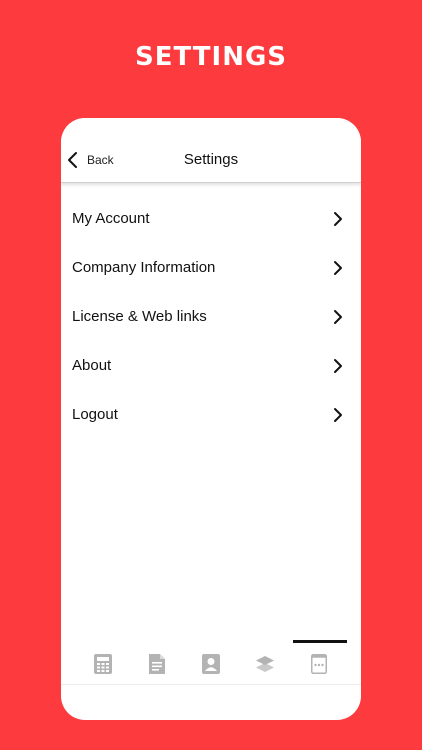  Describe the element at coordinates (320, 641) in the screenshot. I see `active-tab-indicator` at that location.